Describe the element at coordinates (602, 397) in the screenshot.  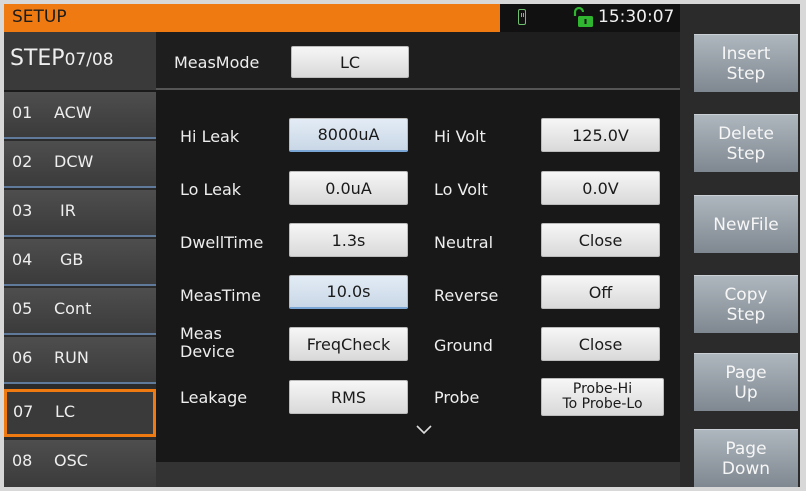
I see `probe-button: Probe-Hi To Probe-Lo` at that location.